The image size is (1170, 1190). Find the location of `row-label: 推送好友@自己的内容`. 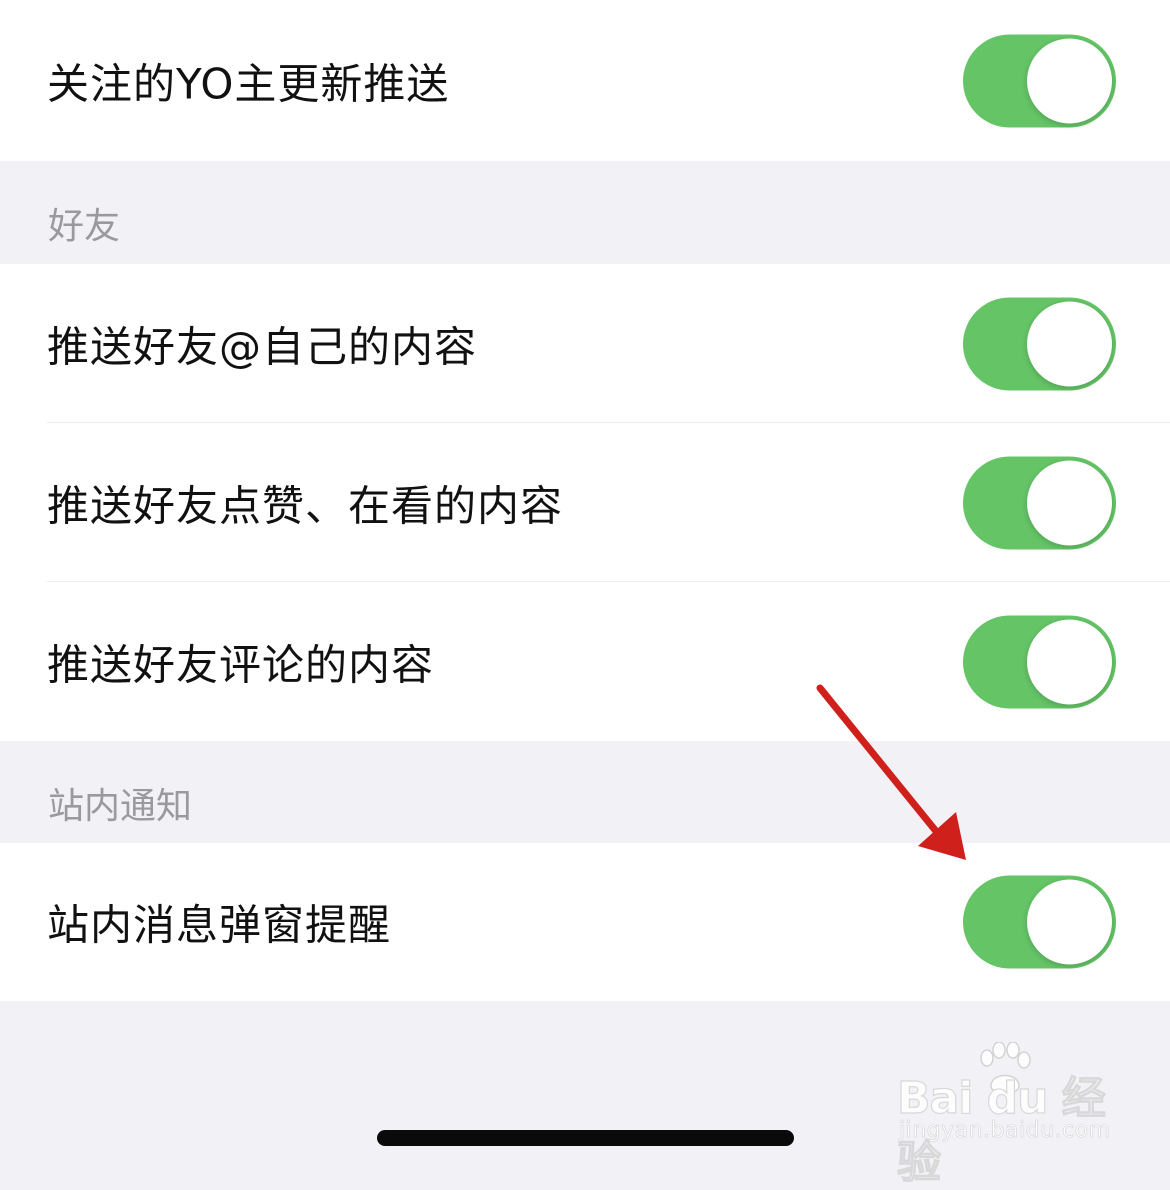

row-label: 推送好友@自己的内容 is located at coordinates (262, 346).